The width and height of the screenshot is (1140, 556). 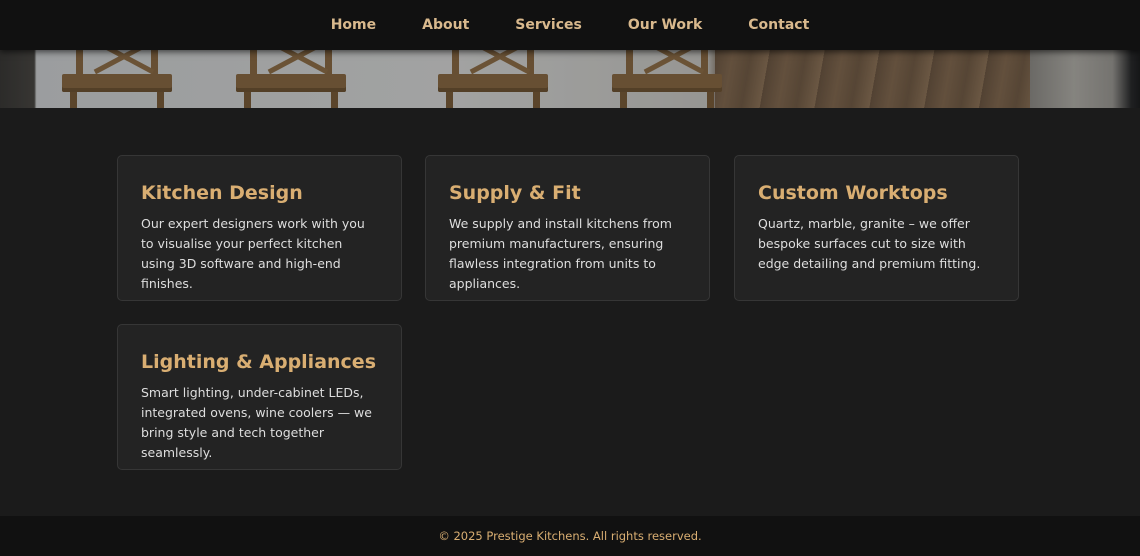 I want to click on service-card-title: Custom Worktops, so click(x=853, y=193).